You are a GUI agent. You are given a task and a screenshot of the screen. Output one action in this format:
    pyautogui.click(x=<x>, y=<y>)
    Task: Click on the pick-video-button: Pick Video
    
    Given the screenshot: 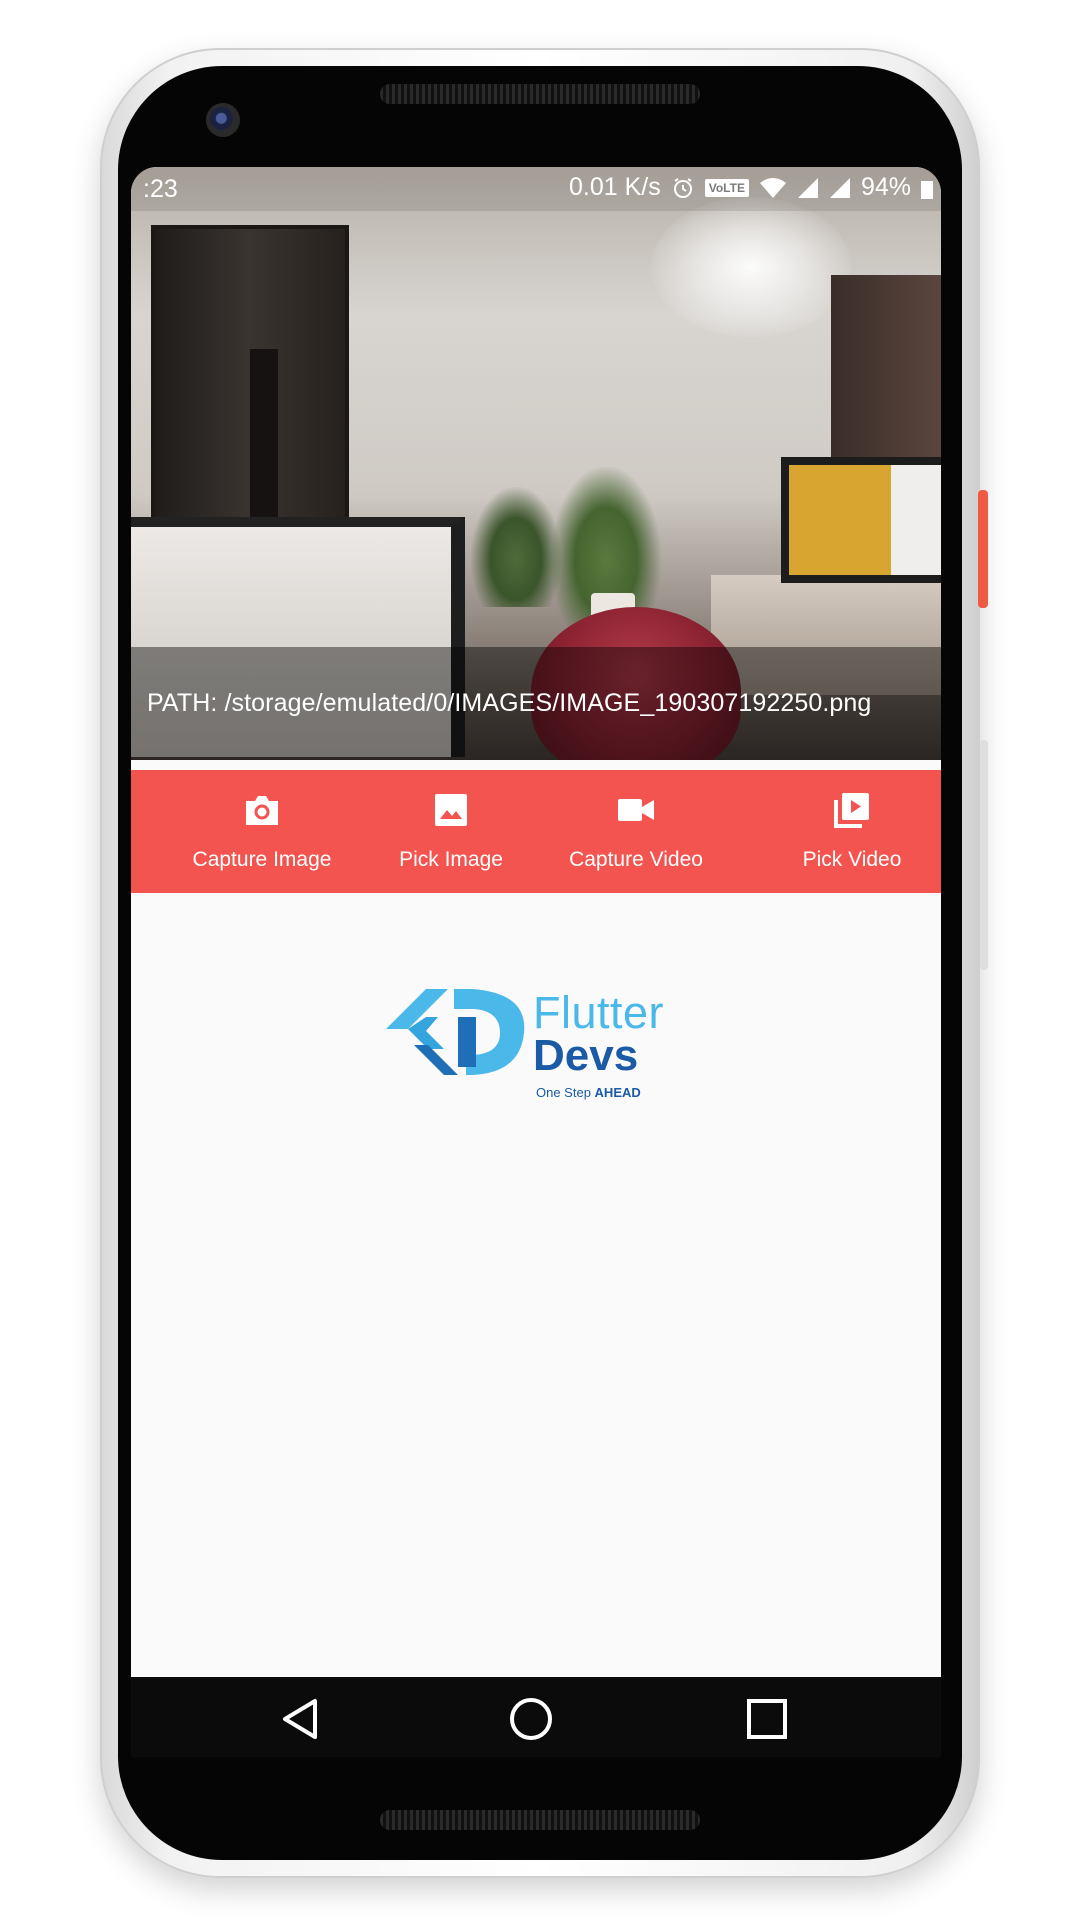 What is the action you would take?
    pyautogui.click(x=852, y=831)
    